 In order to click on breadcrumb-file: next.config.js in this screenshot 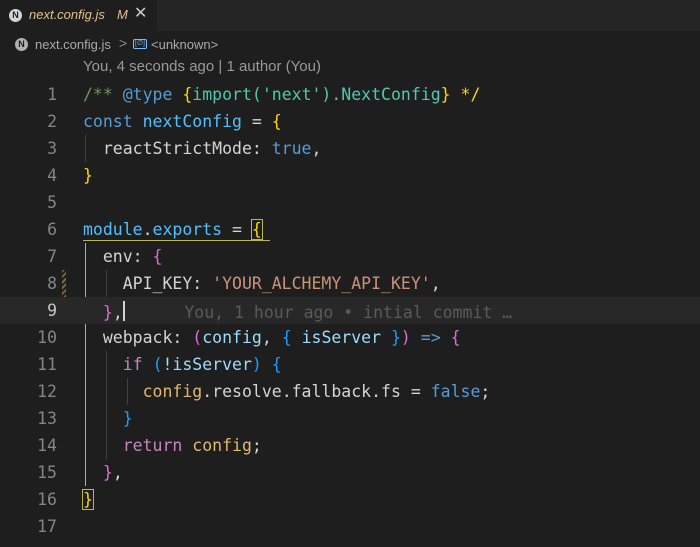, I will do `click(73, 44)`.